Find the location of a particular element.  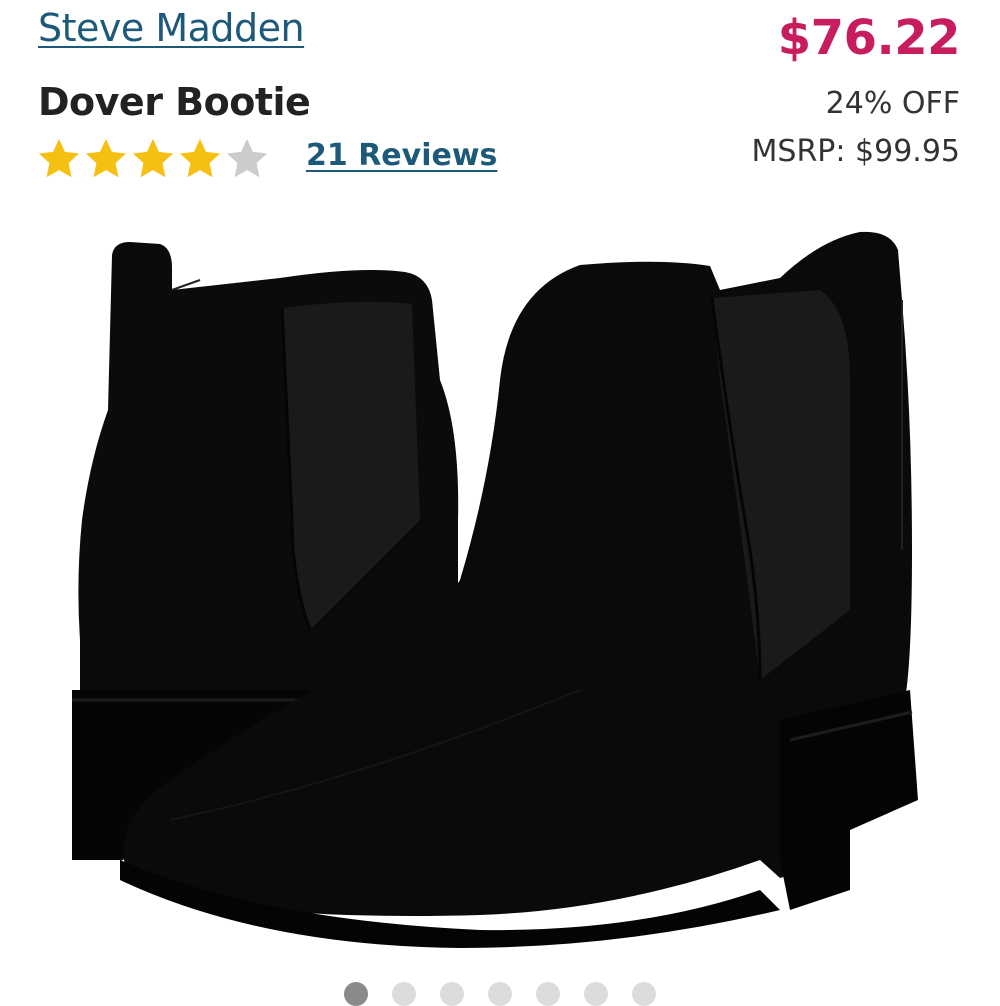

msrp-label: MSRP: $99.95 is located at coordinates (855, 151).